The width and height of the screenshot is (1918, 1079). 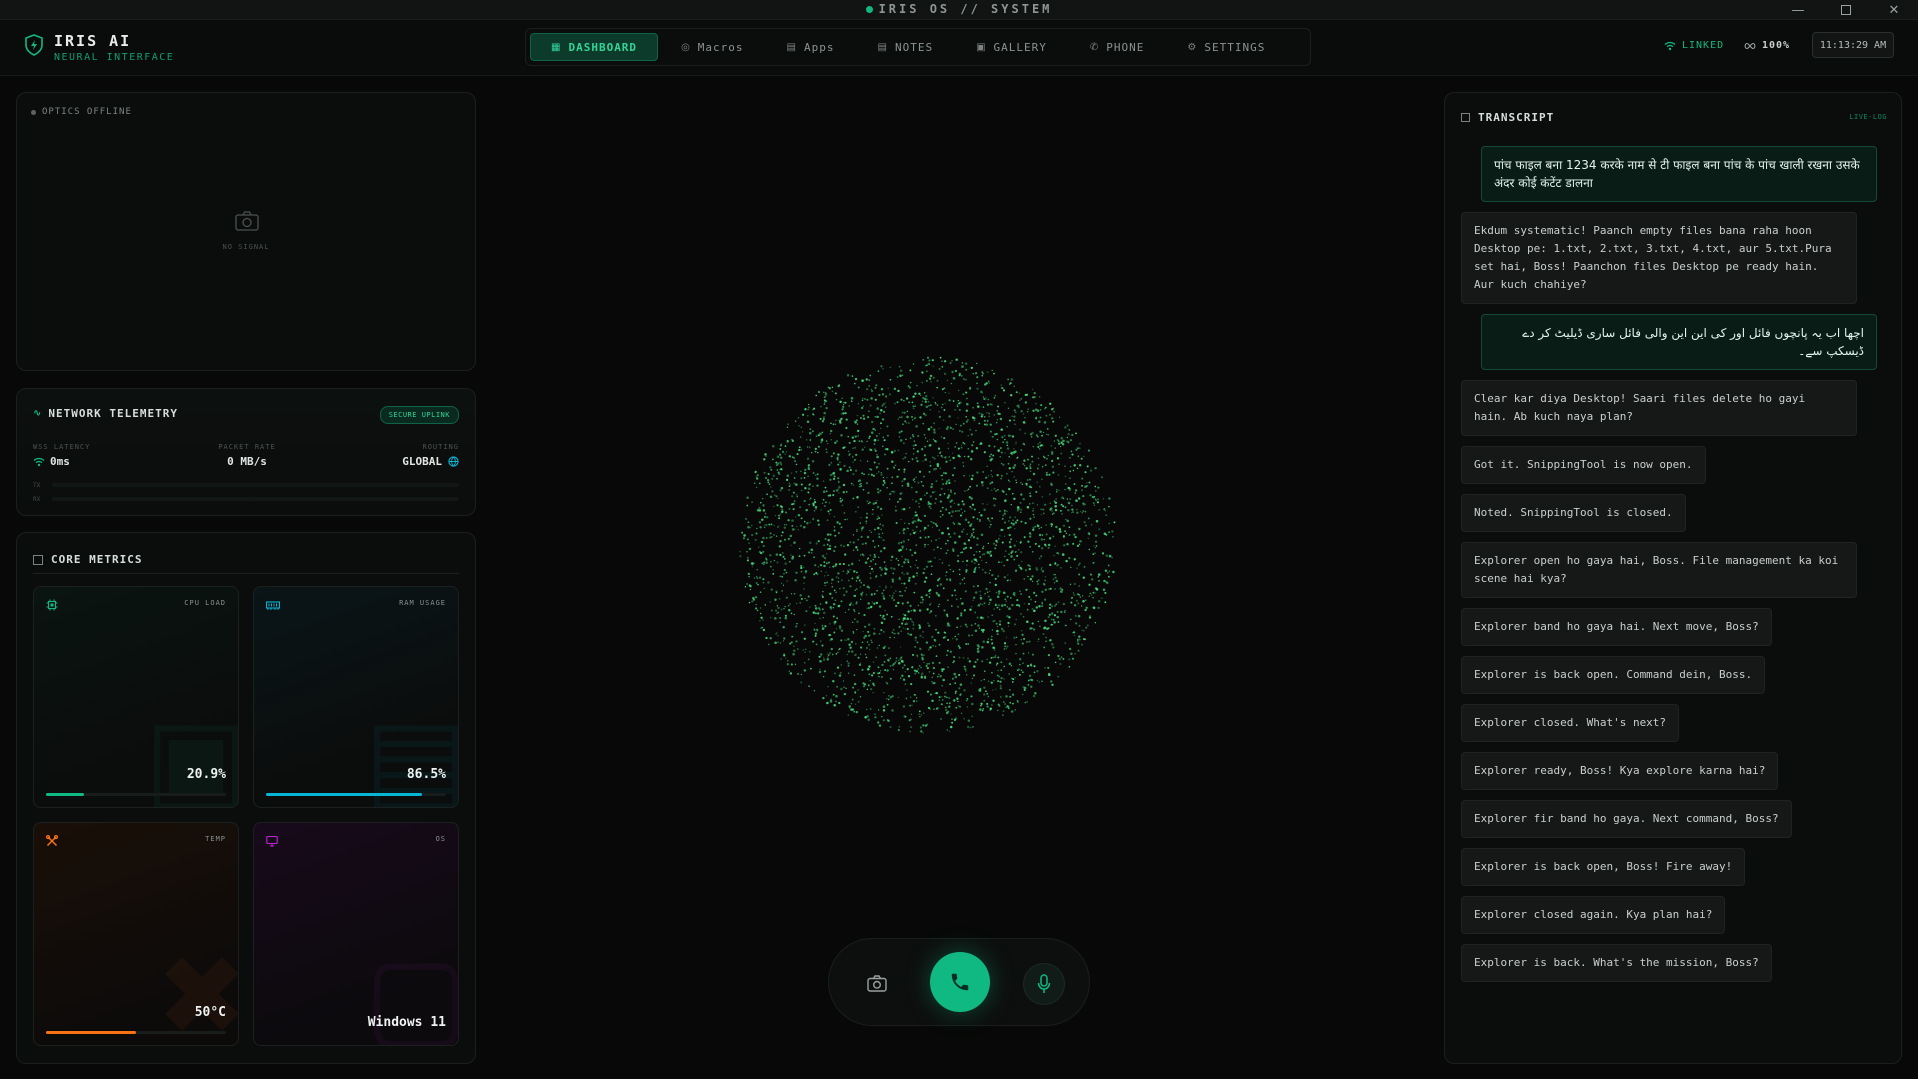 I want to click on tab-phone: ✆ PHONE, so click(x=1117, y=47).